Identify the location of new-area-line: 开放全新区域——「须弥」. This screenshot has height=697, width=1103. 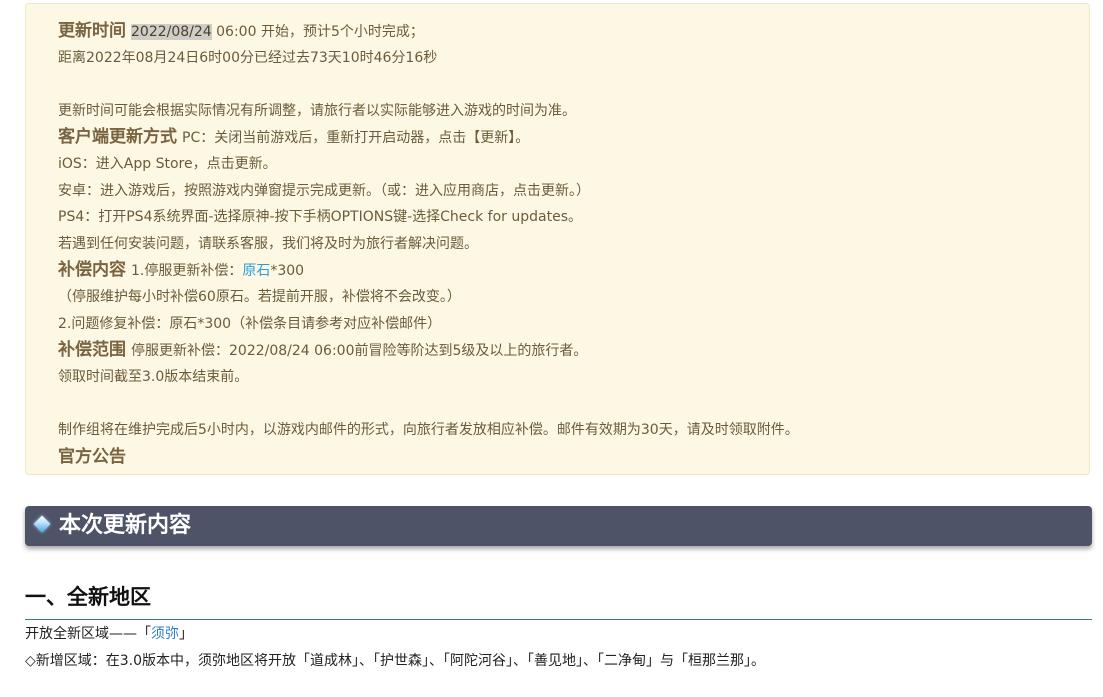
(109, 634).